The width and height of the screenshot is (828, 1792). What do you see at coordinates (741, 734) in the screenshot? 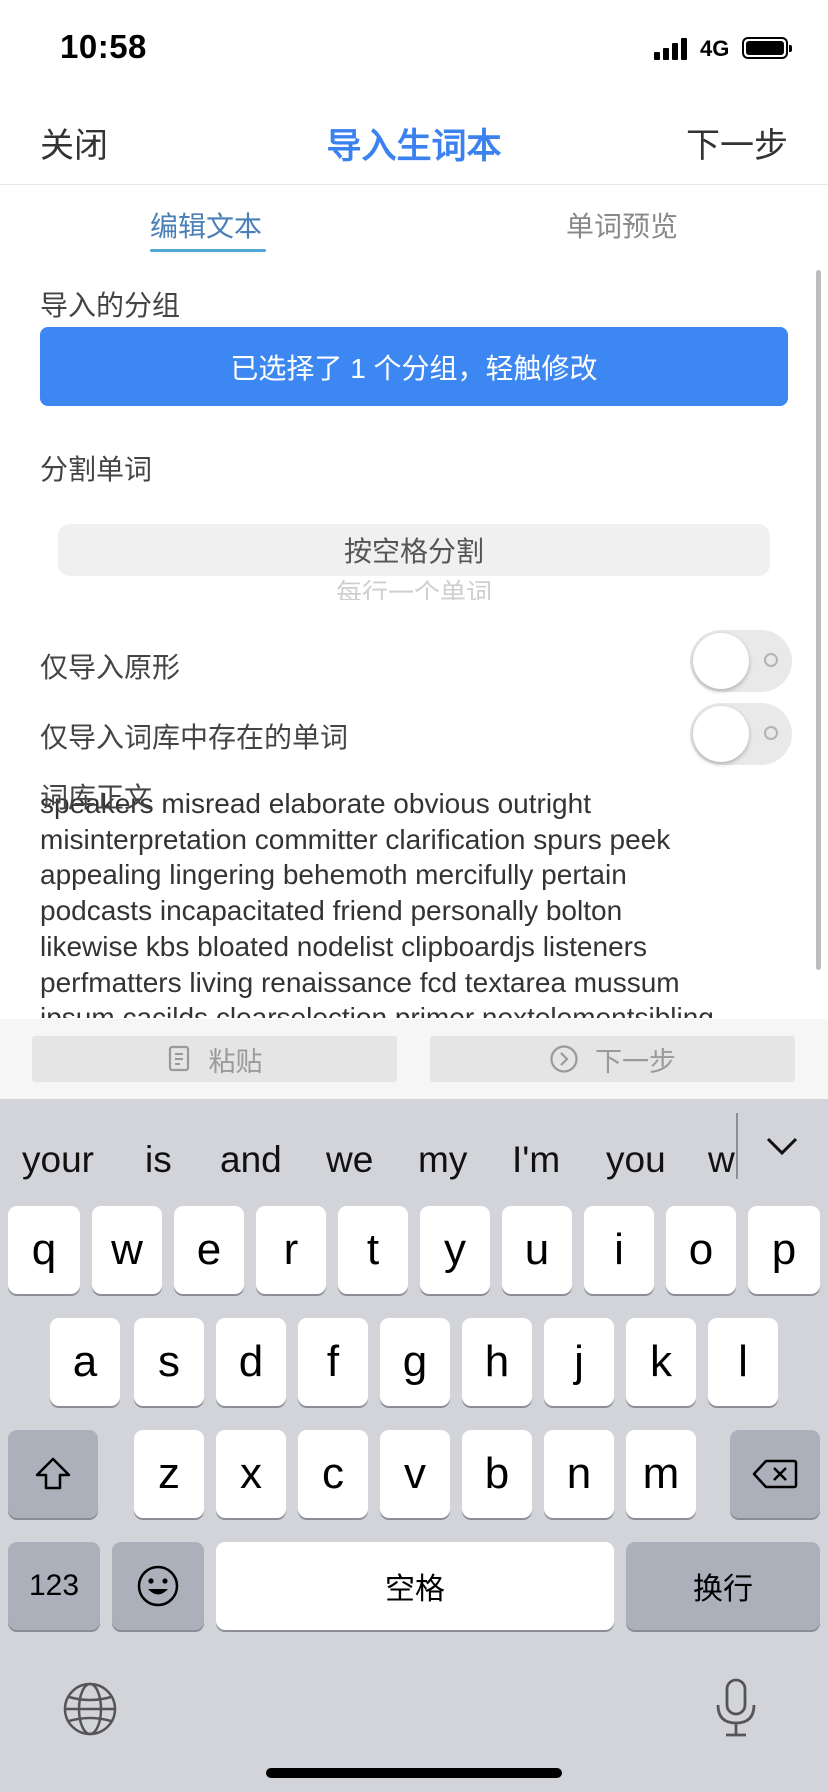
I see `library-words-only-toggle` at bounding box center [741, 734].